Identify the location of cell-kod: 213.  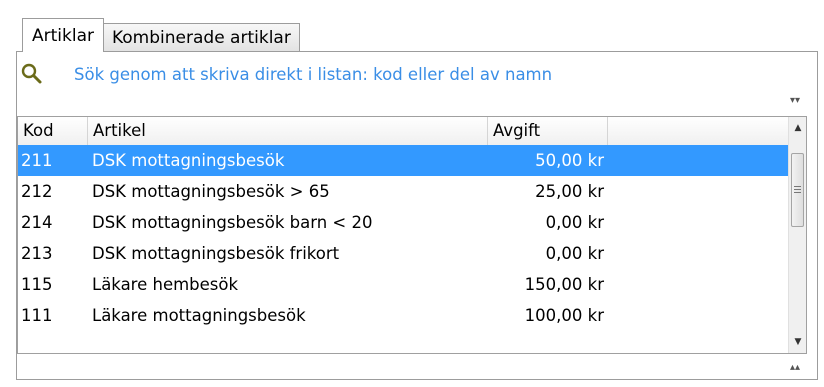
(37, 253).